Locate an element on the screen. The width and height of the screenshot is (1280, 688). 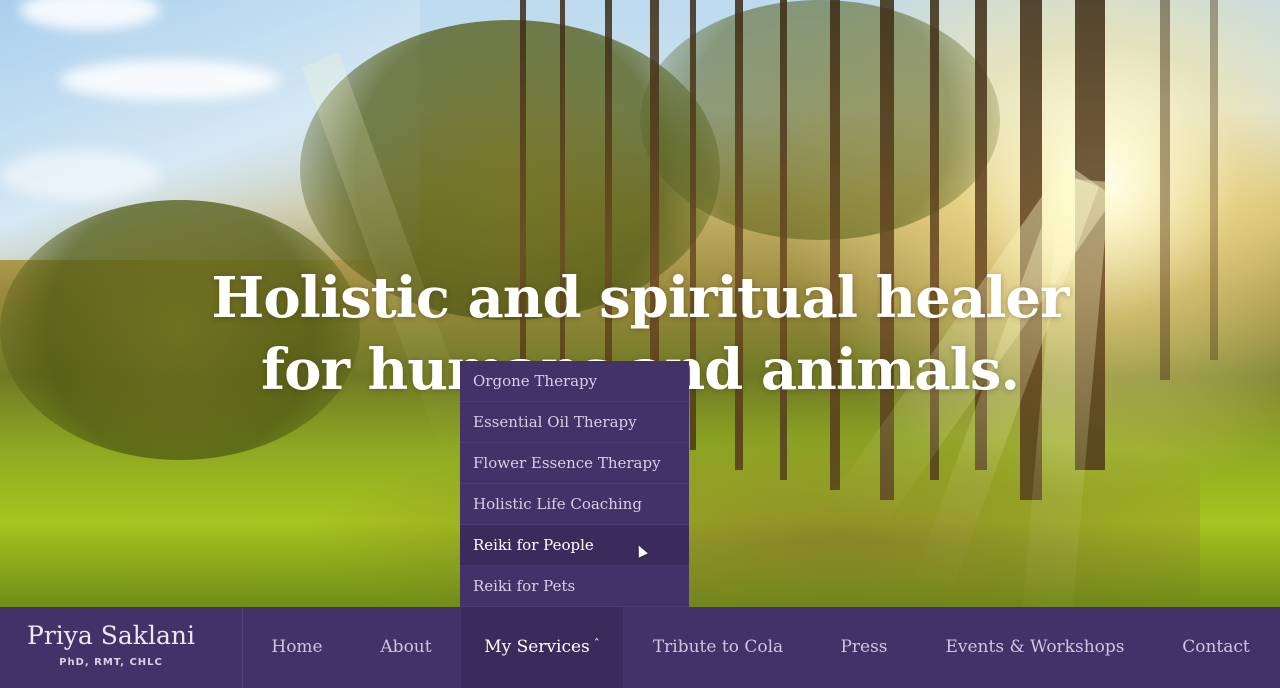
nav-item-about: About is located at coordinates (406, 647).